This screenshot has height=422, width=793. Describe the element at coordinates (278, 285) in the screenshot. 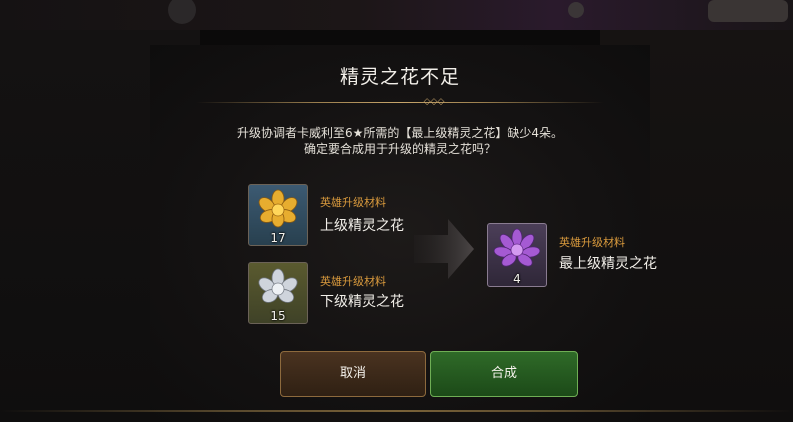

I see `silver-spirit-flower-icon` at that location.